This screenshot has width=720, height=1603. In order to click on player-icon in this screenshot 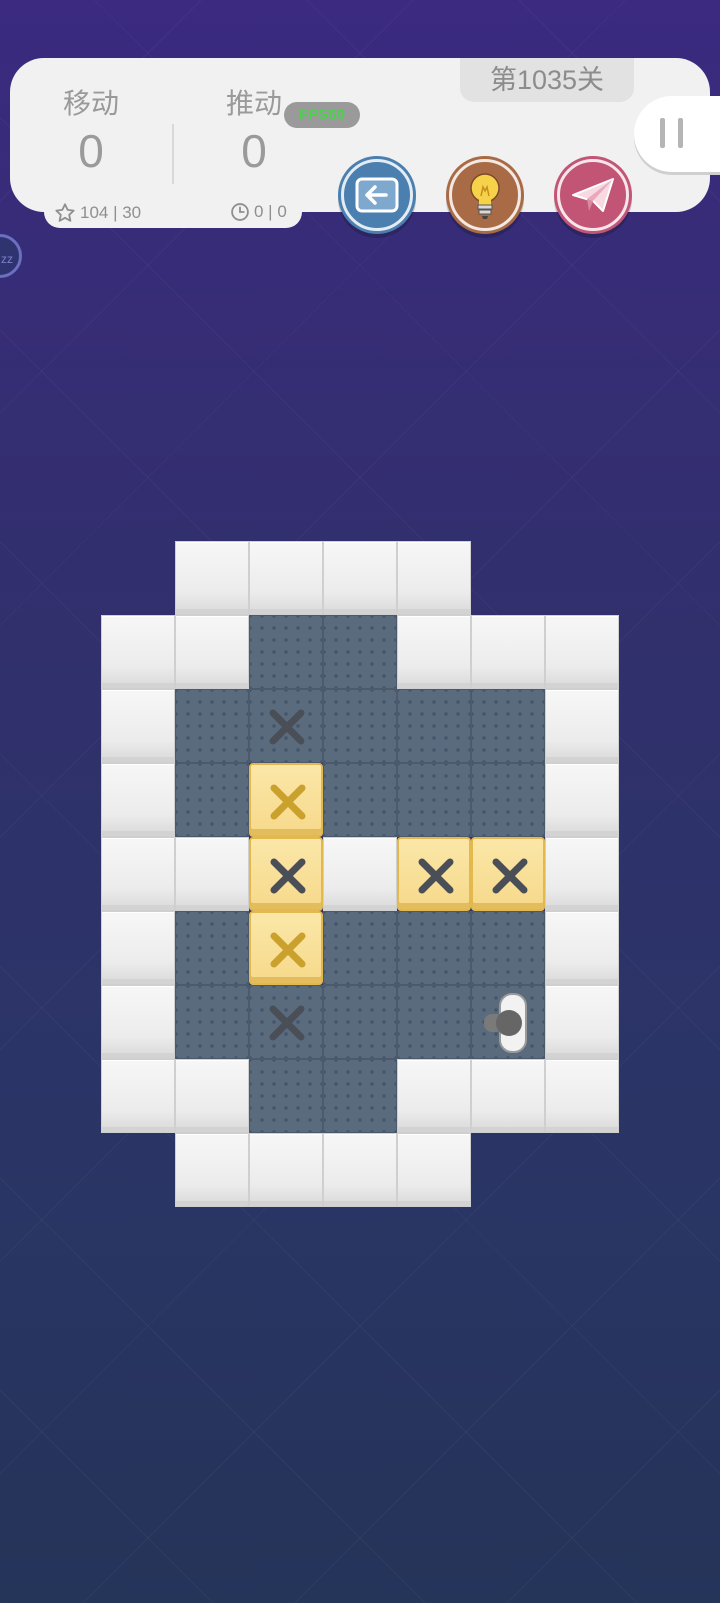, I will do `click(505, 1023)`.